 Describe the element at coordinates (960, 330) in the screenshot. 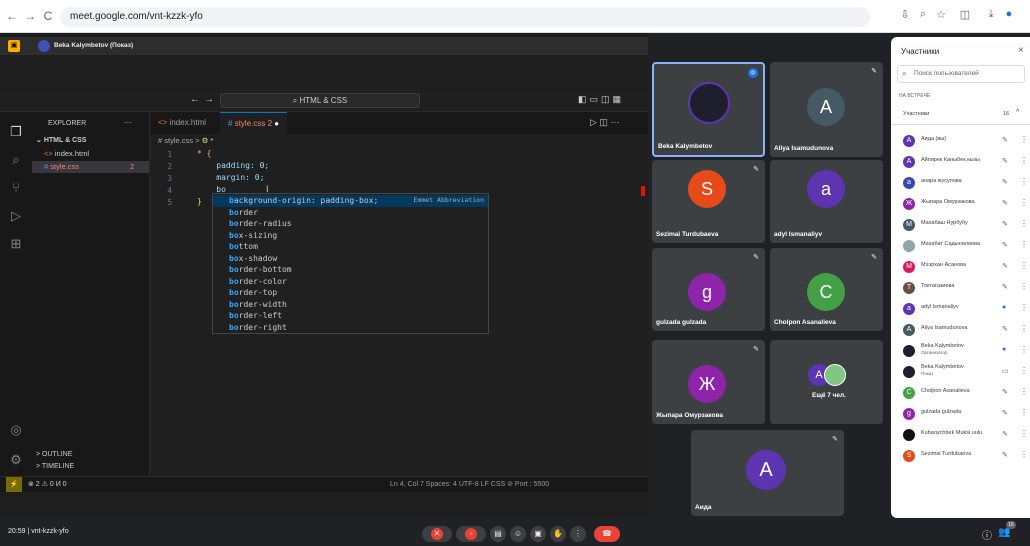

I see `list-item: A Aliya Isamudunova ✎ ⋮` at that location.